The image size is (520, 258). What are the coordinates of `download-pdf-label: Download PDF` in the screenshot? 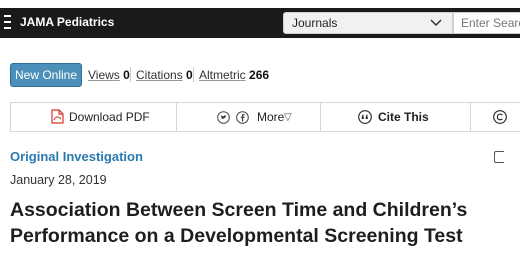 It's located at (109, 117).